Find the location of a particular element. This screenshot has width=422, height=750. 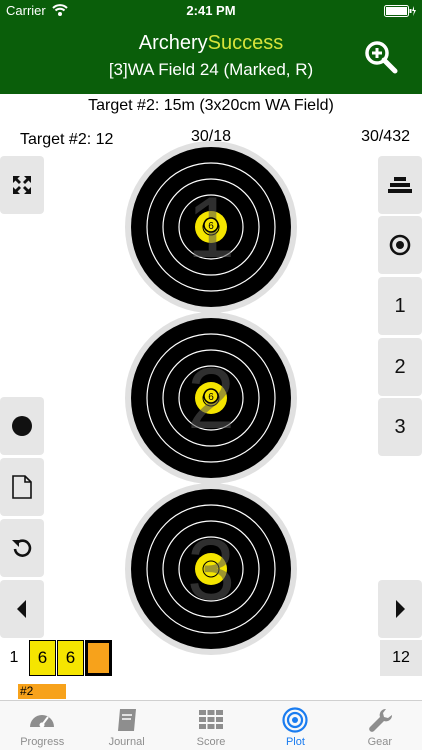

undo-icon is located at coordinates (22, 548).